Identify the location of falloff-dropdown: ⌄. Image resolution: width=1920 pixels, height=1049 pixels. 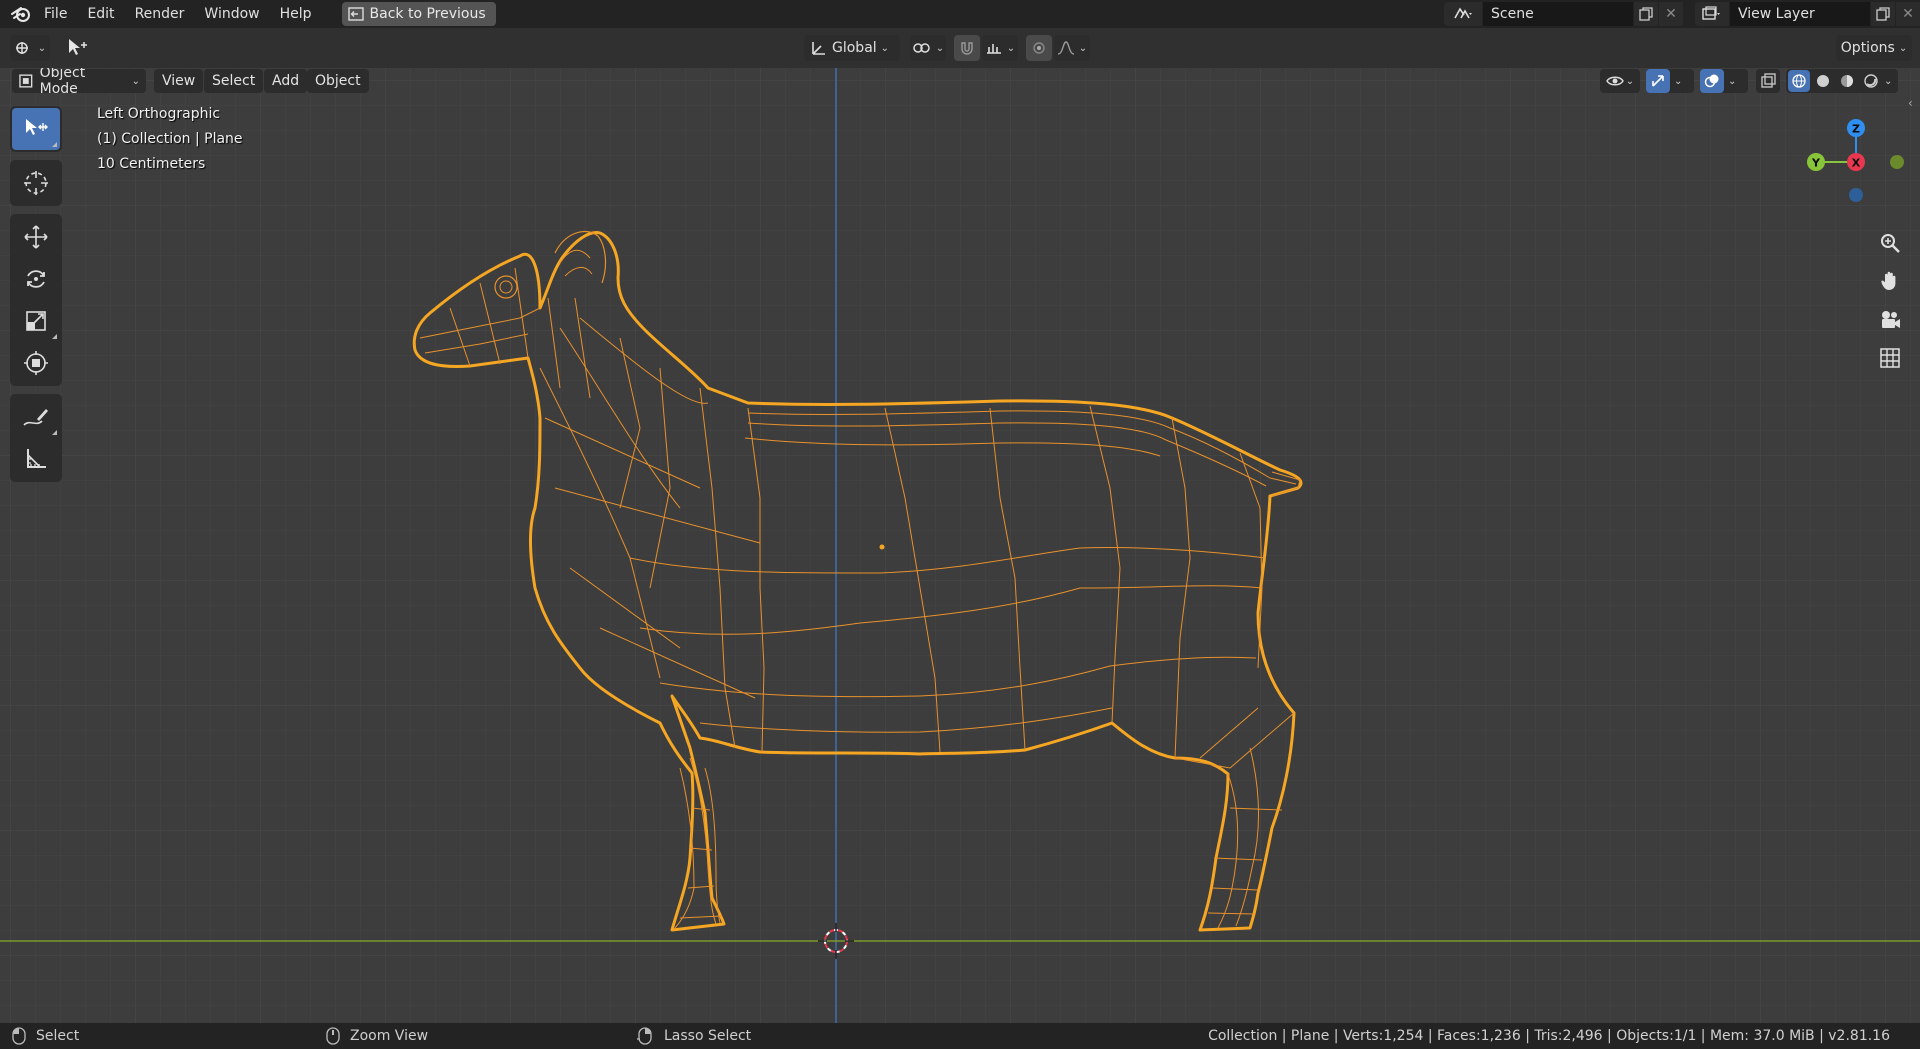
(1072, 48).